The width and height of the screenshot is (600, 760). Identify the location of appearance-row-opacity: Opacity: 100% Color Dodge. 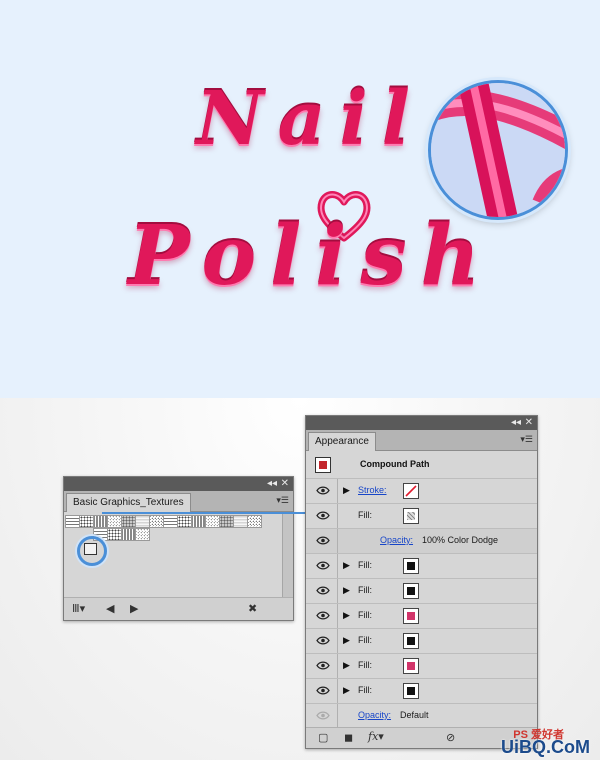
(421, 541).